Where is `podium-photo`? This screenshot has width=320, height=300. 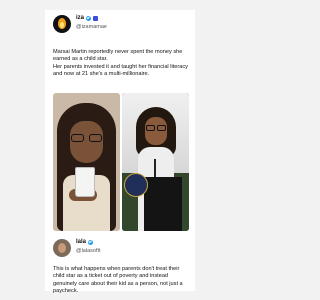 podium-photo is located at coordinates (155, 162).